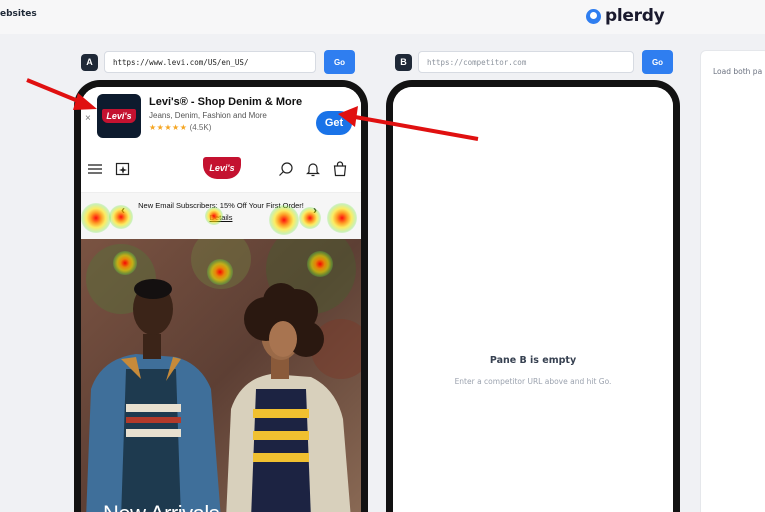 The image size is (765, 512). I want to click on app-icon: Levi's, so click(119, 116).